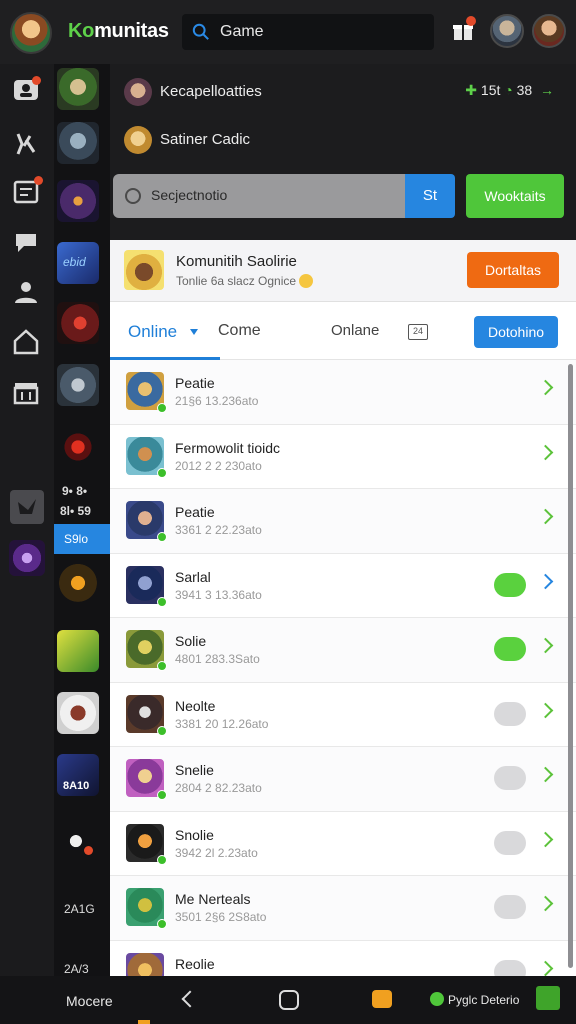  I want to click on nav-rail, so click(27, 520).